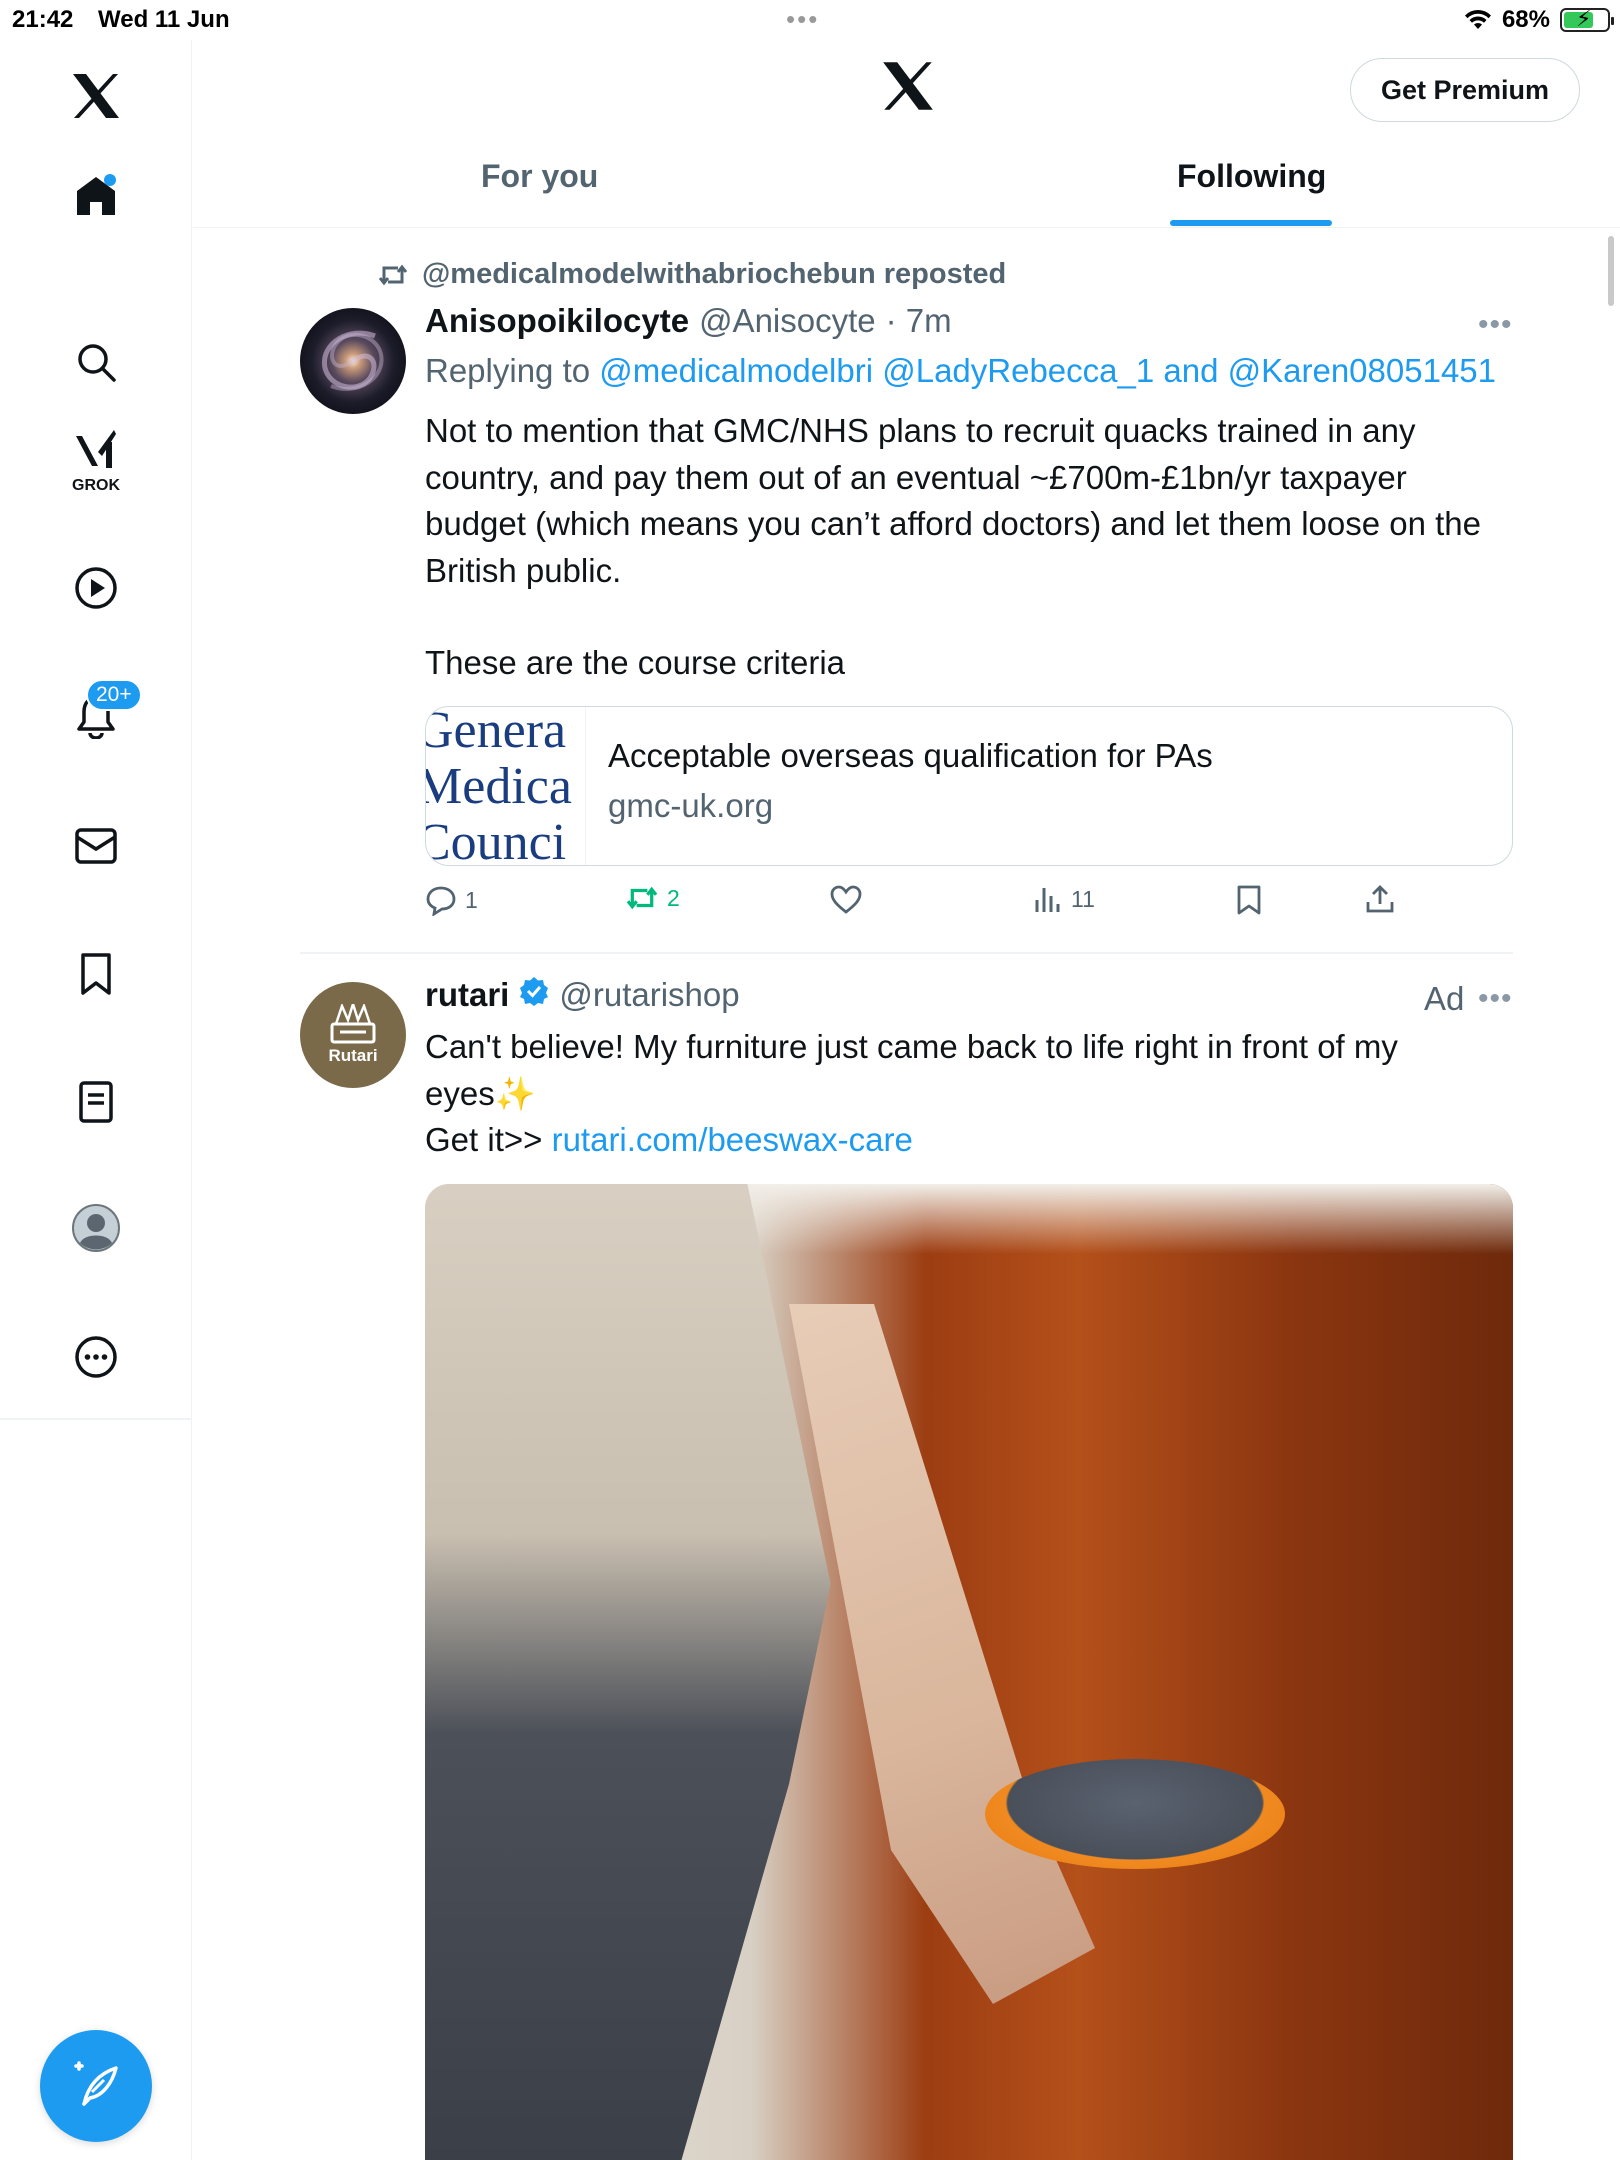 The height and width of the screenshot is (2160, 1620). I want to click on sparkle-emoji: ✨, so click(515, 1093).